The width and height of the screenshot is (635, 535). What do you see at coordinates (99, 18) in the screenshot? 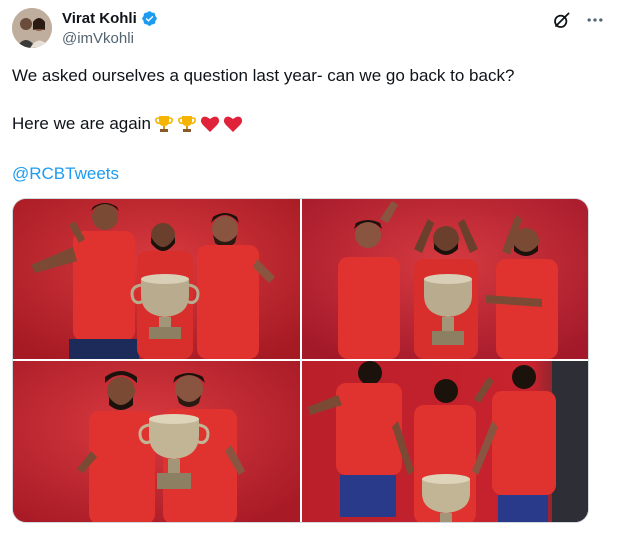
I see `display-name: Virat Kohli` at bounding box center [99, 18].